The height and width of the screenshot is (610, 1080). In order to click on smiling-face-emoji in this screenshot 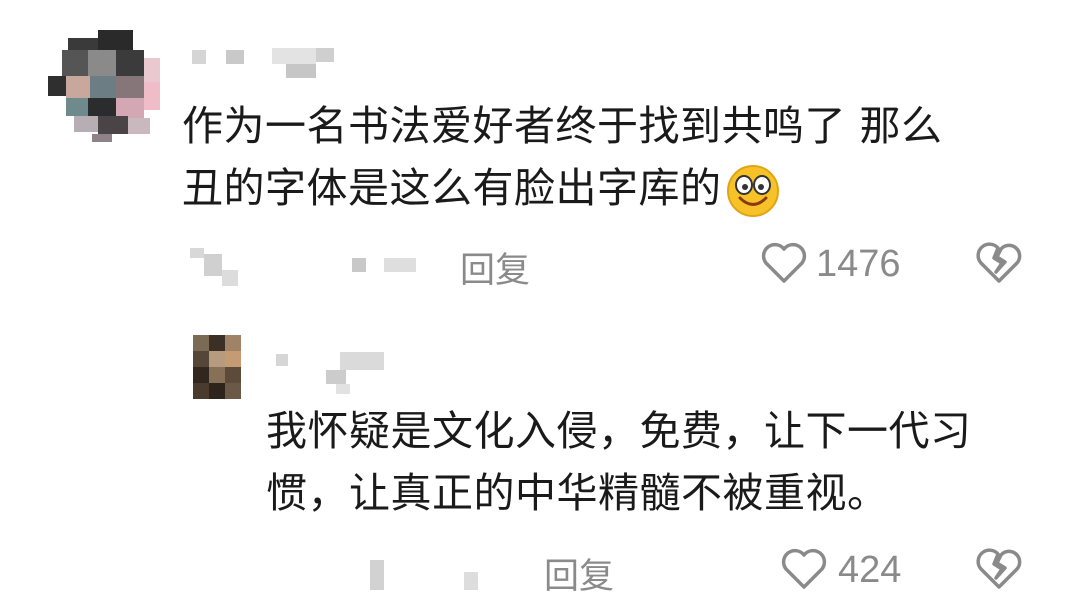, I will do `click(752, 191)`.